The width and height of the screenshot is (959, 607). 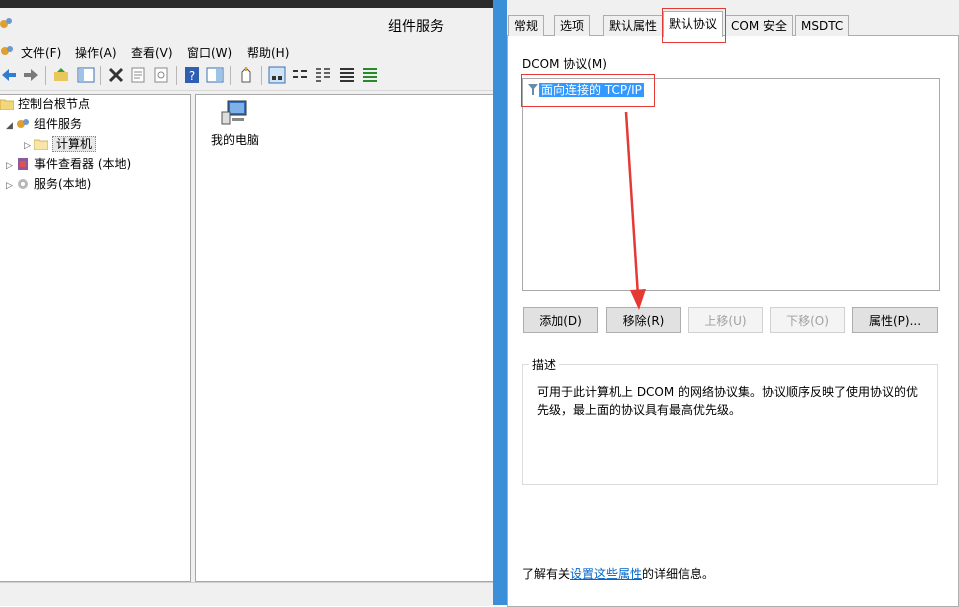 I want to click on show-hide-tree-icon, so click(x=86, y=75).